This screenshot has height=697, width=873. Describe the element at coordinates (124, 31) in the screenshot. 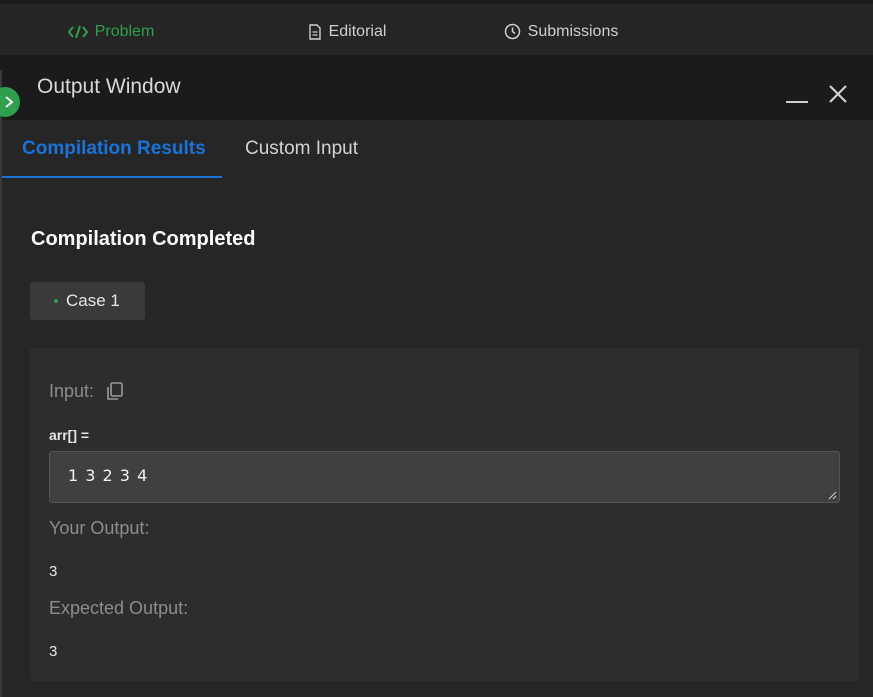

I see `tab-problem-label: Problem` at that location.